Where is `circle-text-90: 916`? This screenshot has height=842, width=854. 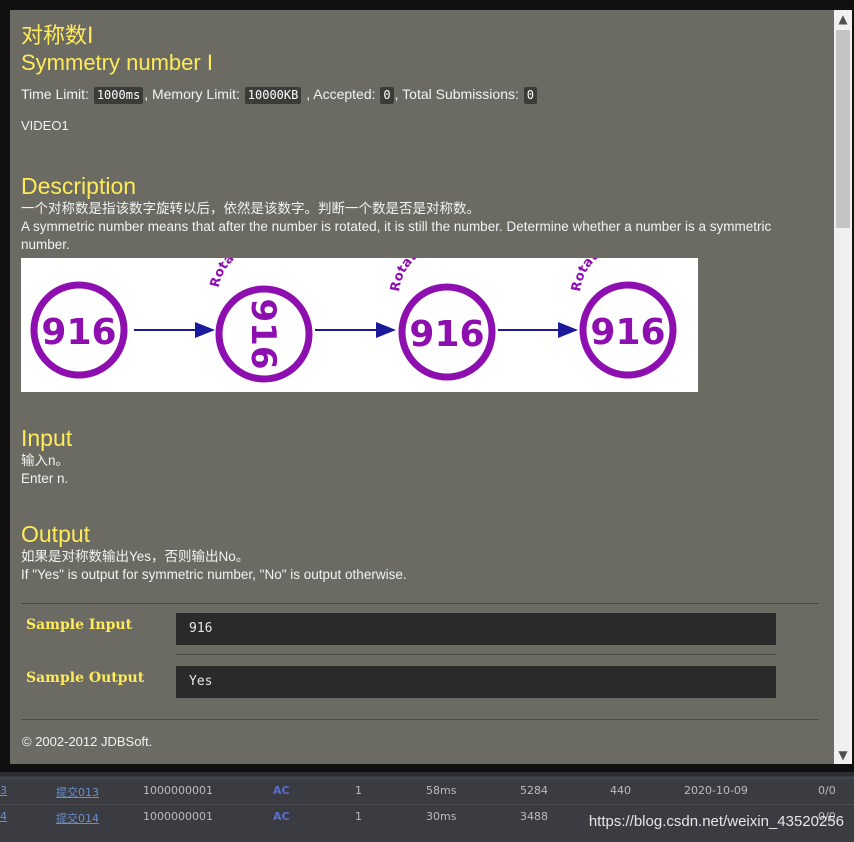
circle-text-90: 916 is located at coordinates (263, 334).